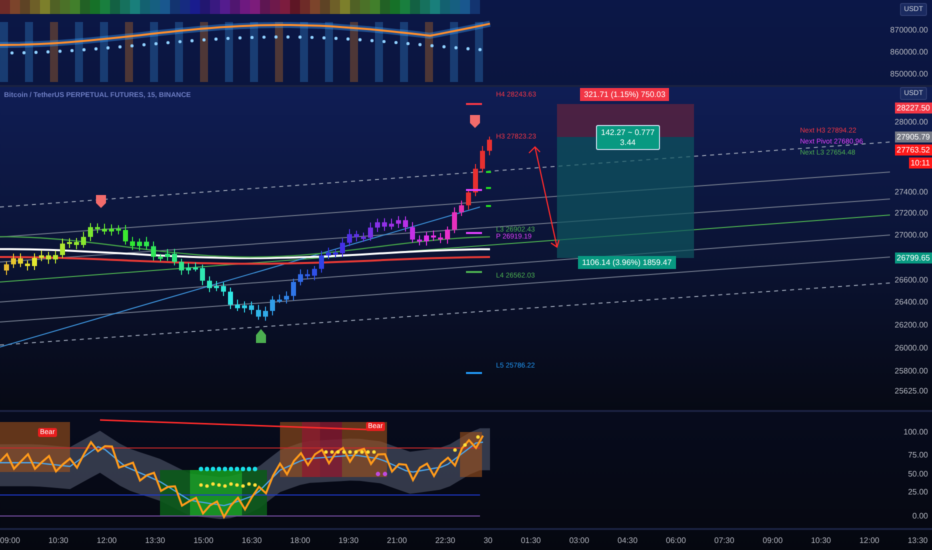 The width and height of the screenshot is (932, 550). I want to click on ratio-sub-value: 3.44, so click(628, 143).